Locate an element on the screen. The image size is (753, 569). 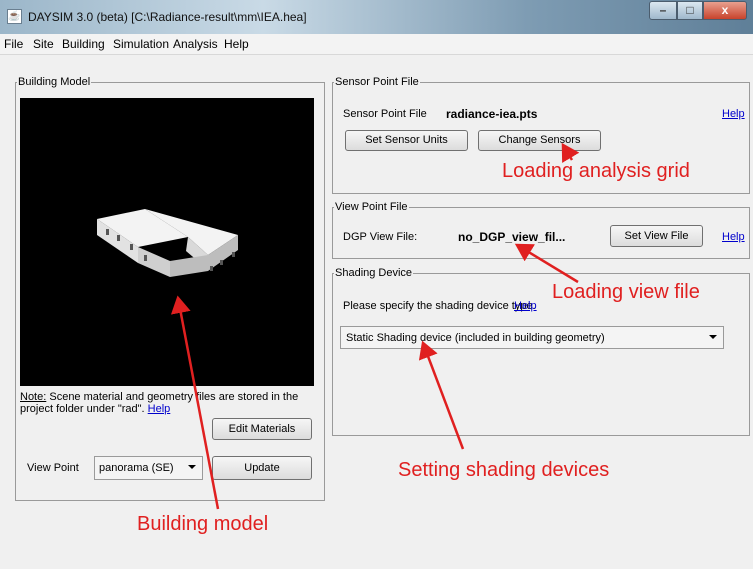
arrow-shading-devices is located at coordinates (441, 395).